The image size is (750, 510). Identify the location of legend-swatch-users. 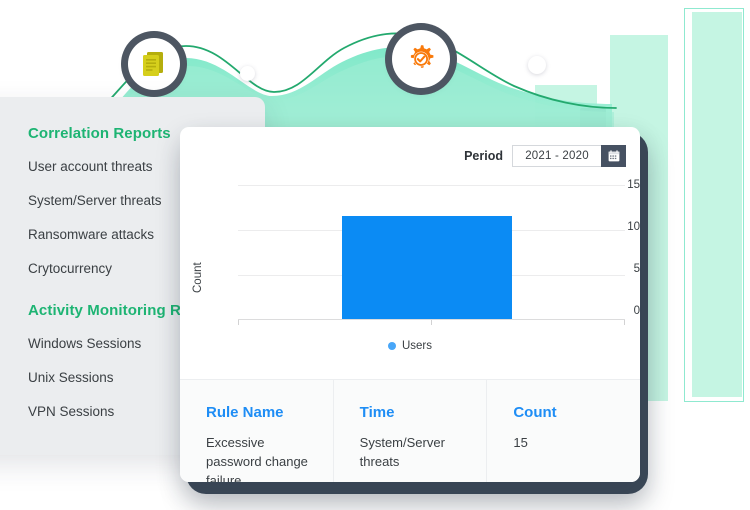
(391, 346).